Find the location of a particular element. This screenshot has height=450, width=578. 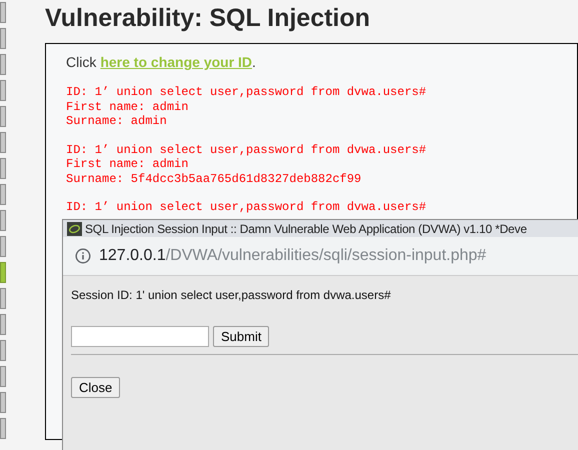

query-result: ID: 1’ union select user,password from dvwa.users# is located at coordinates (247, 207).